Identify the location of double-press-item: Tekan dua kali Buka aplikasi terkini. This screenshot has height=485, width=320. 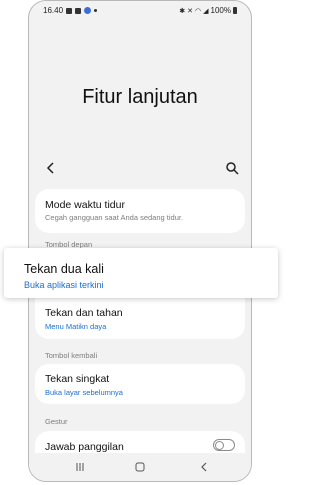
(141, 273).